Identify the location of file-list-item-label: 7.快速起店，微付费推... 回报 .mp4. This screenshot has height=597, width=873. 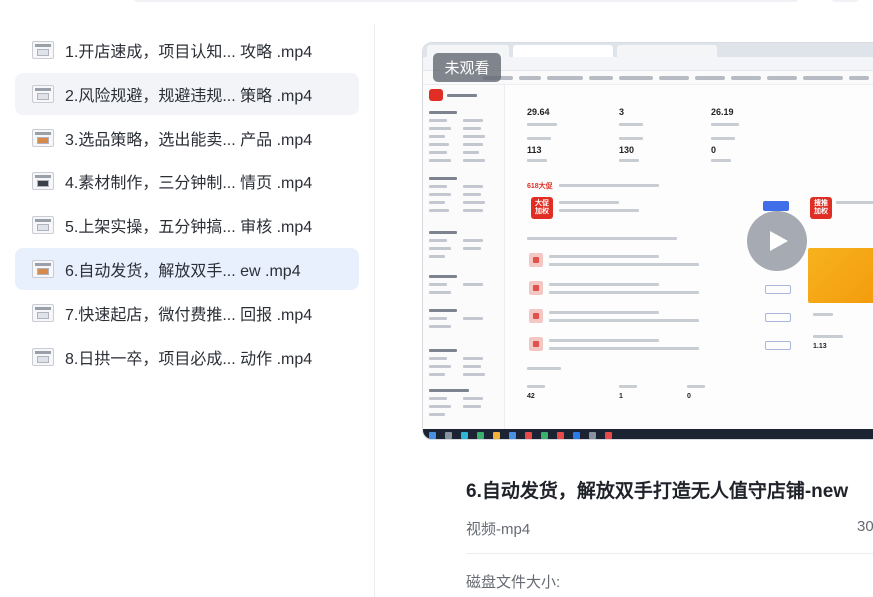
(189, 315).